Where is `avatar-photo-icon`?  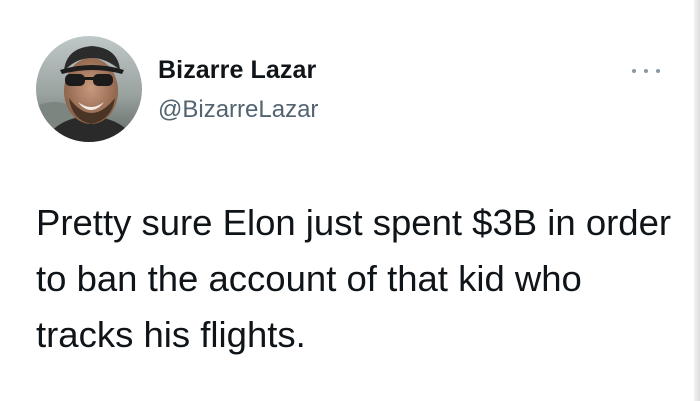 avatar-photo-icon is located at coordinates (89, 89).